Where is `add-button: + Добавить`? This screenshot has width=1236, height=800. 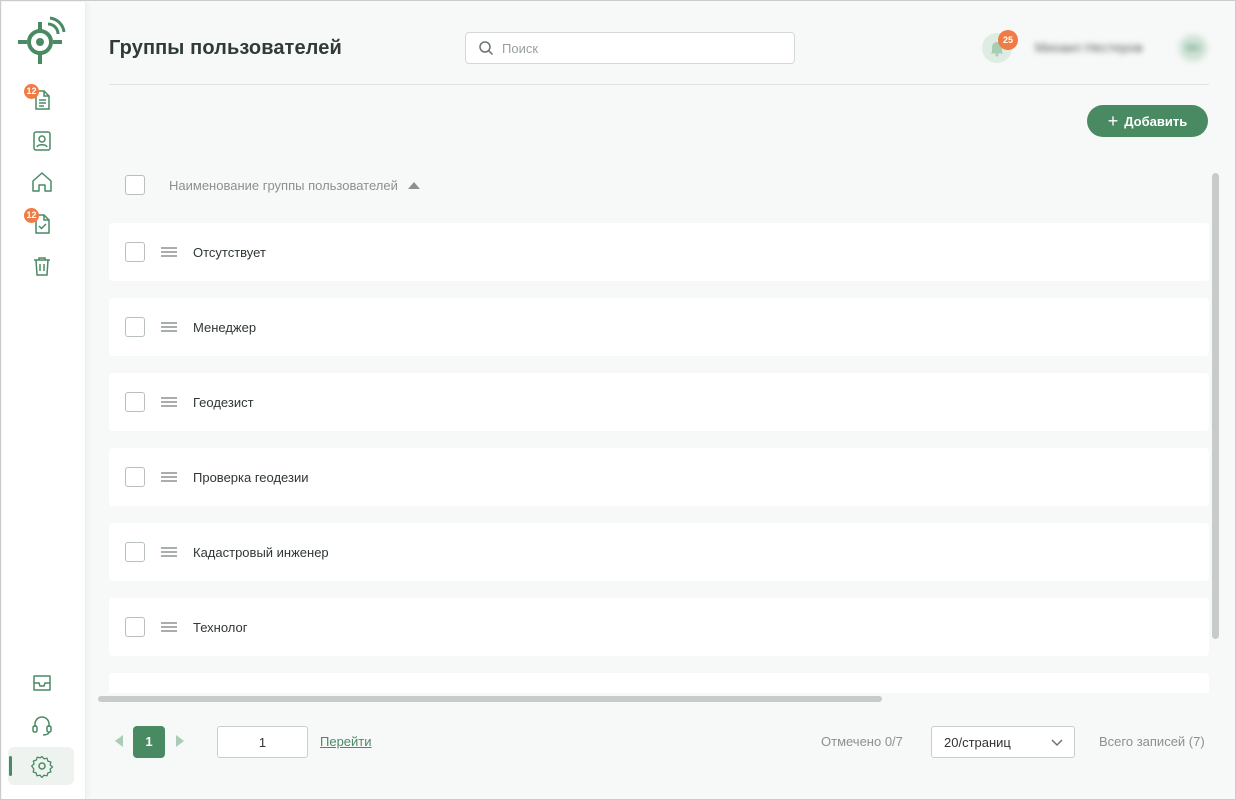 add-button: + Добавить is located at coordinates (1147, 121).